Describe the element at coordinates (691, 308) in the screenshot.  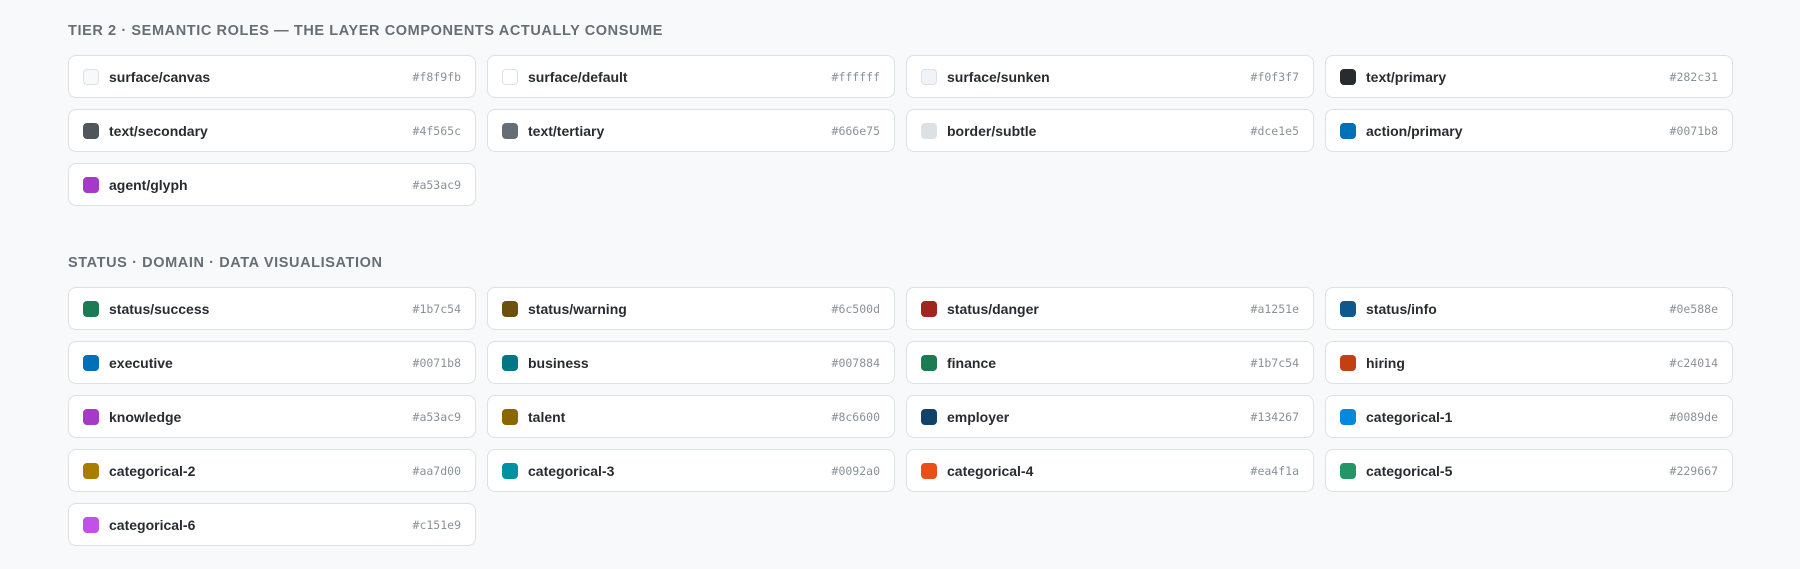
I see `token-card: status/warning #6c500d` at that location.